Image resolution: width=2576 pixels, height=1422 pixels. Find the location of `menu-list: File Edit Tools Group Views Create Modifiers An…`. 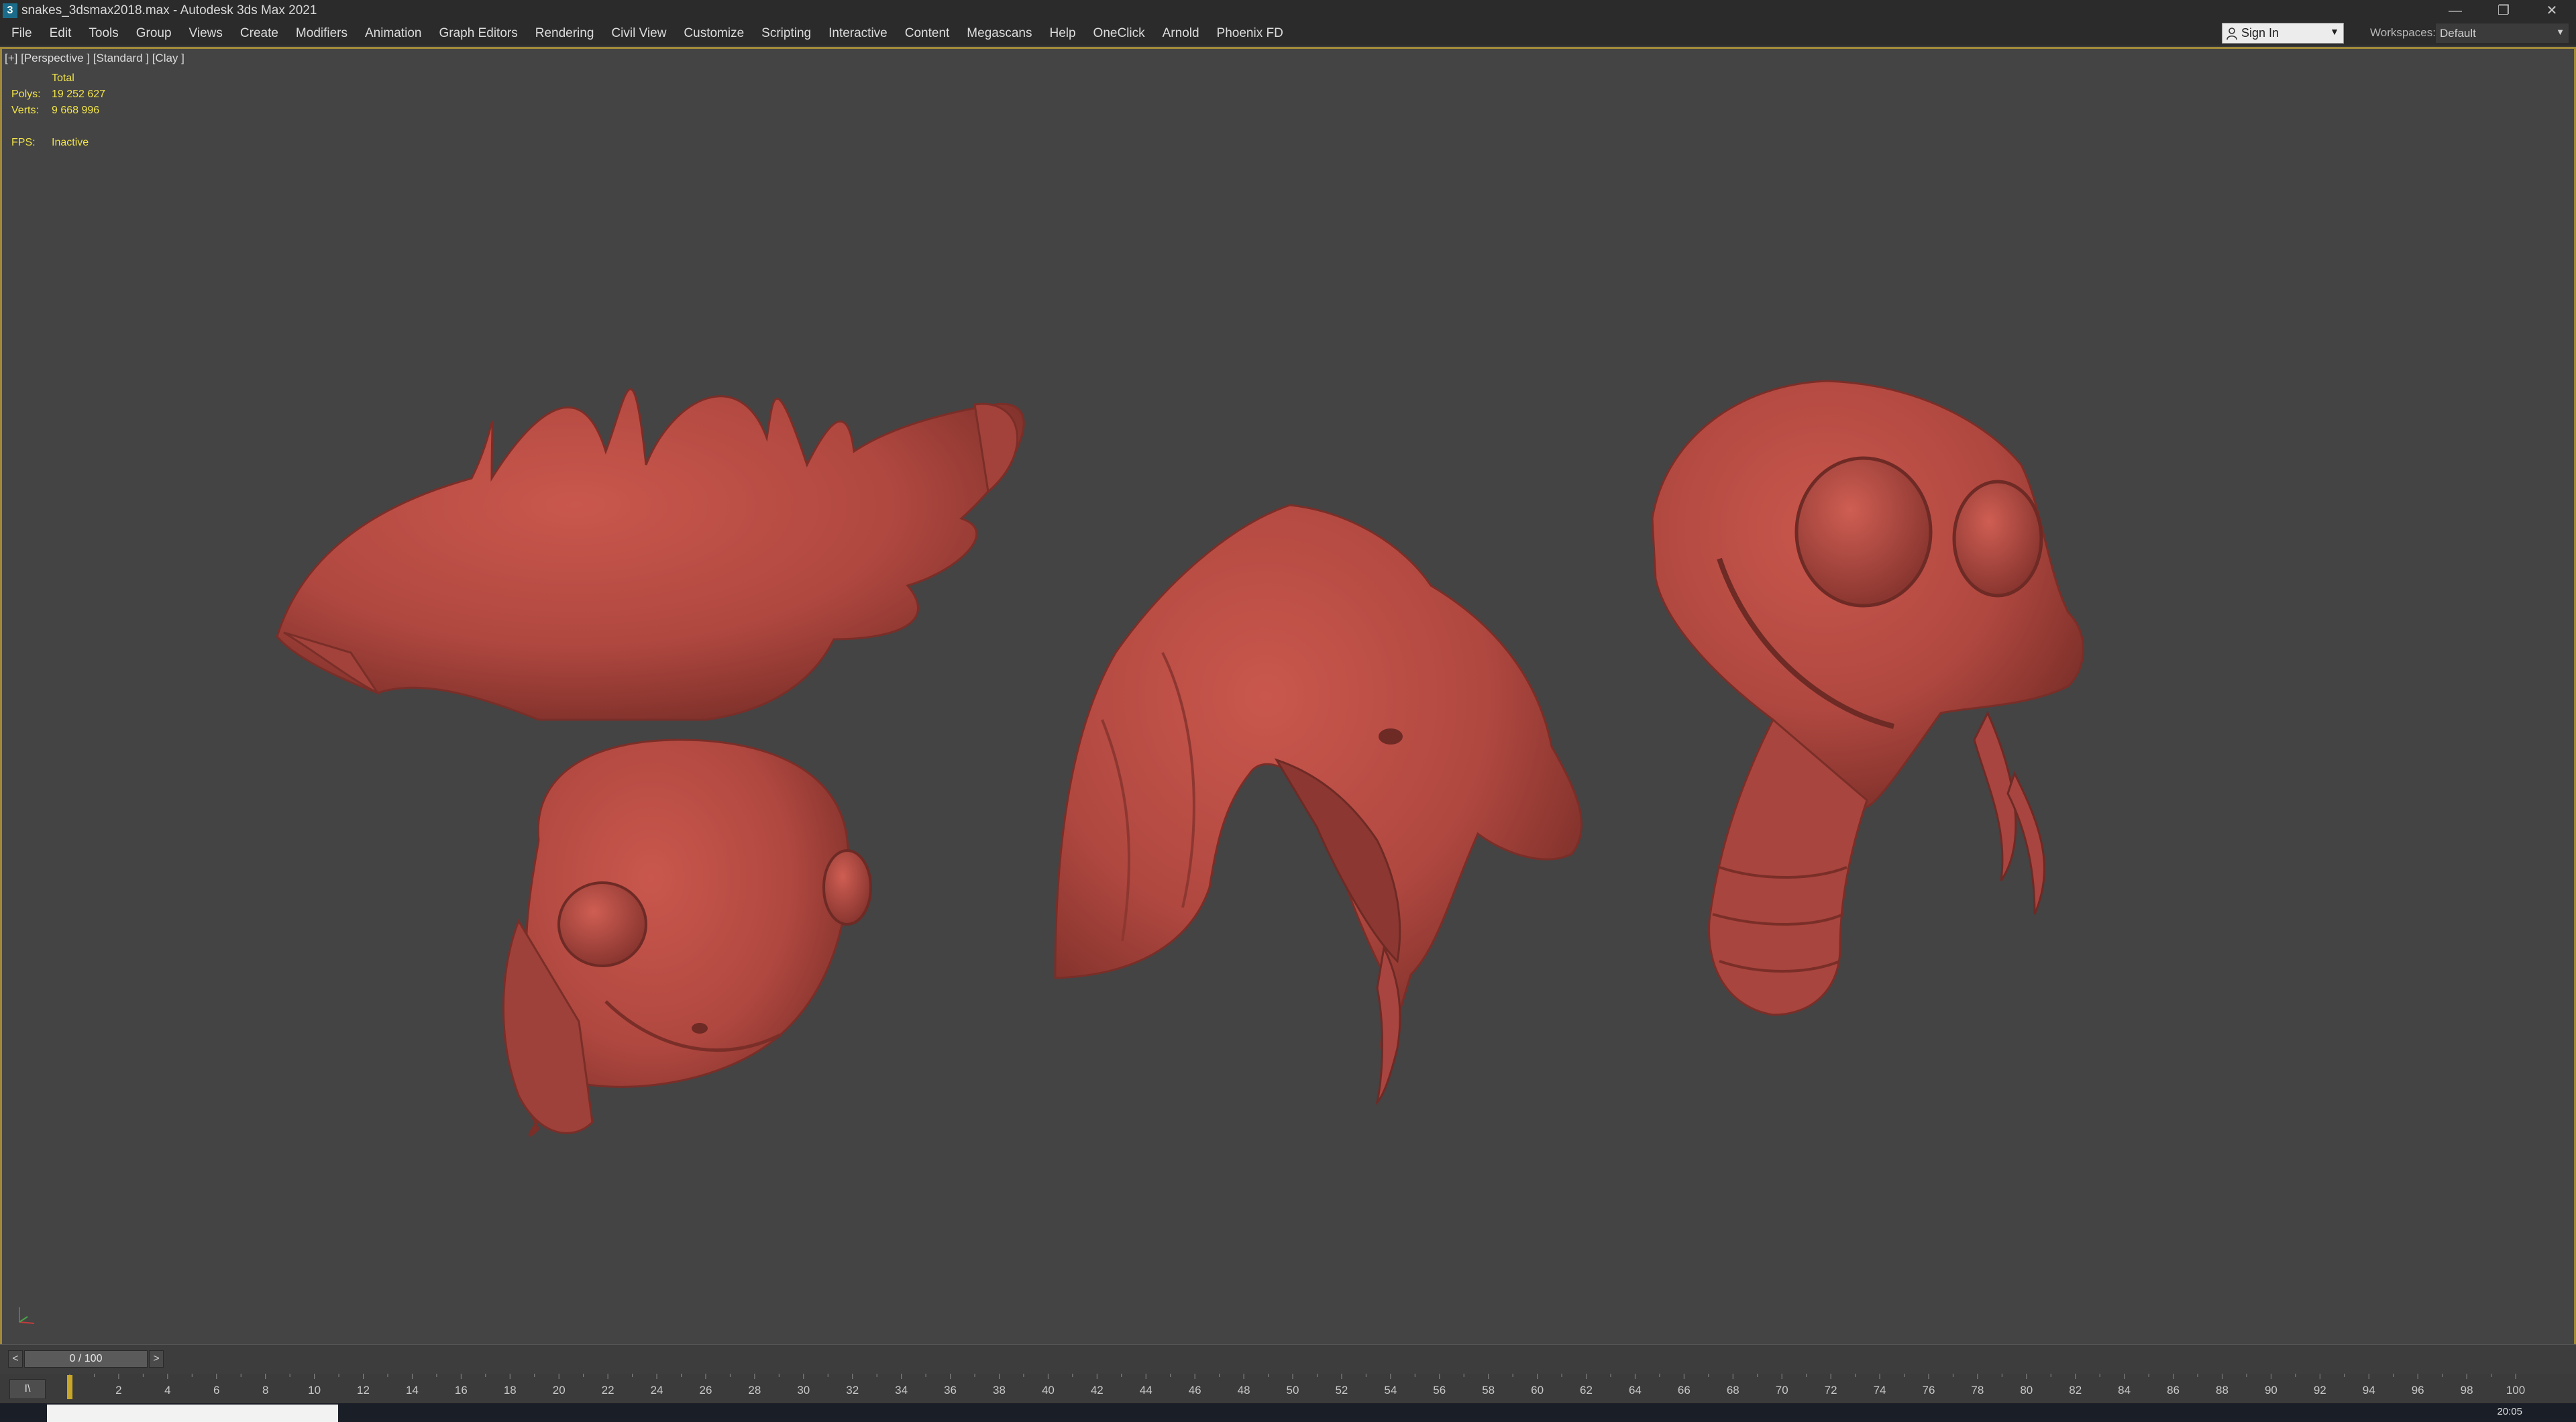

menu-list: File Edit Tools Group Views Create Modifiers An… is located at coordinates (646, 33).